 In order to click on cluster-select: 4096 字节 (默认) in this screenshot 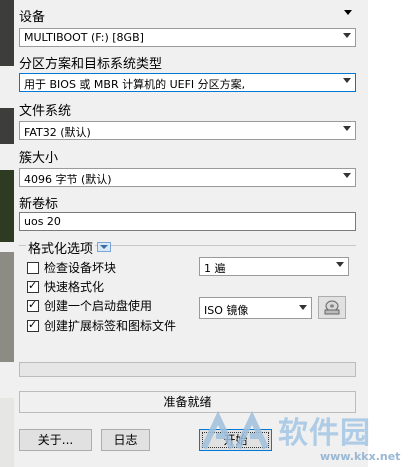, I will do `click(187, 177)`.